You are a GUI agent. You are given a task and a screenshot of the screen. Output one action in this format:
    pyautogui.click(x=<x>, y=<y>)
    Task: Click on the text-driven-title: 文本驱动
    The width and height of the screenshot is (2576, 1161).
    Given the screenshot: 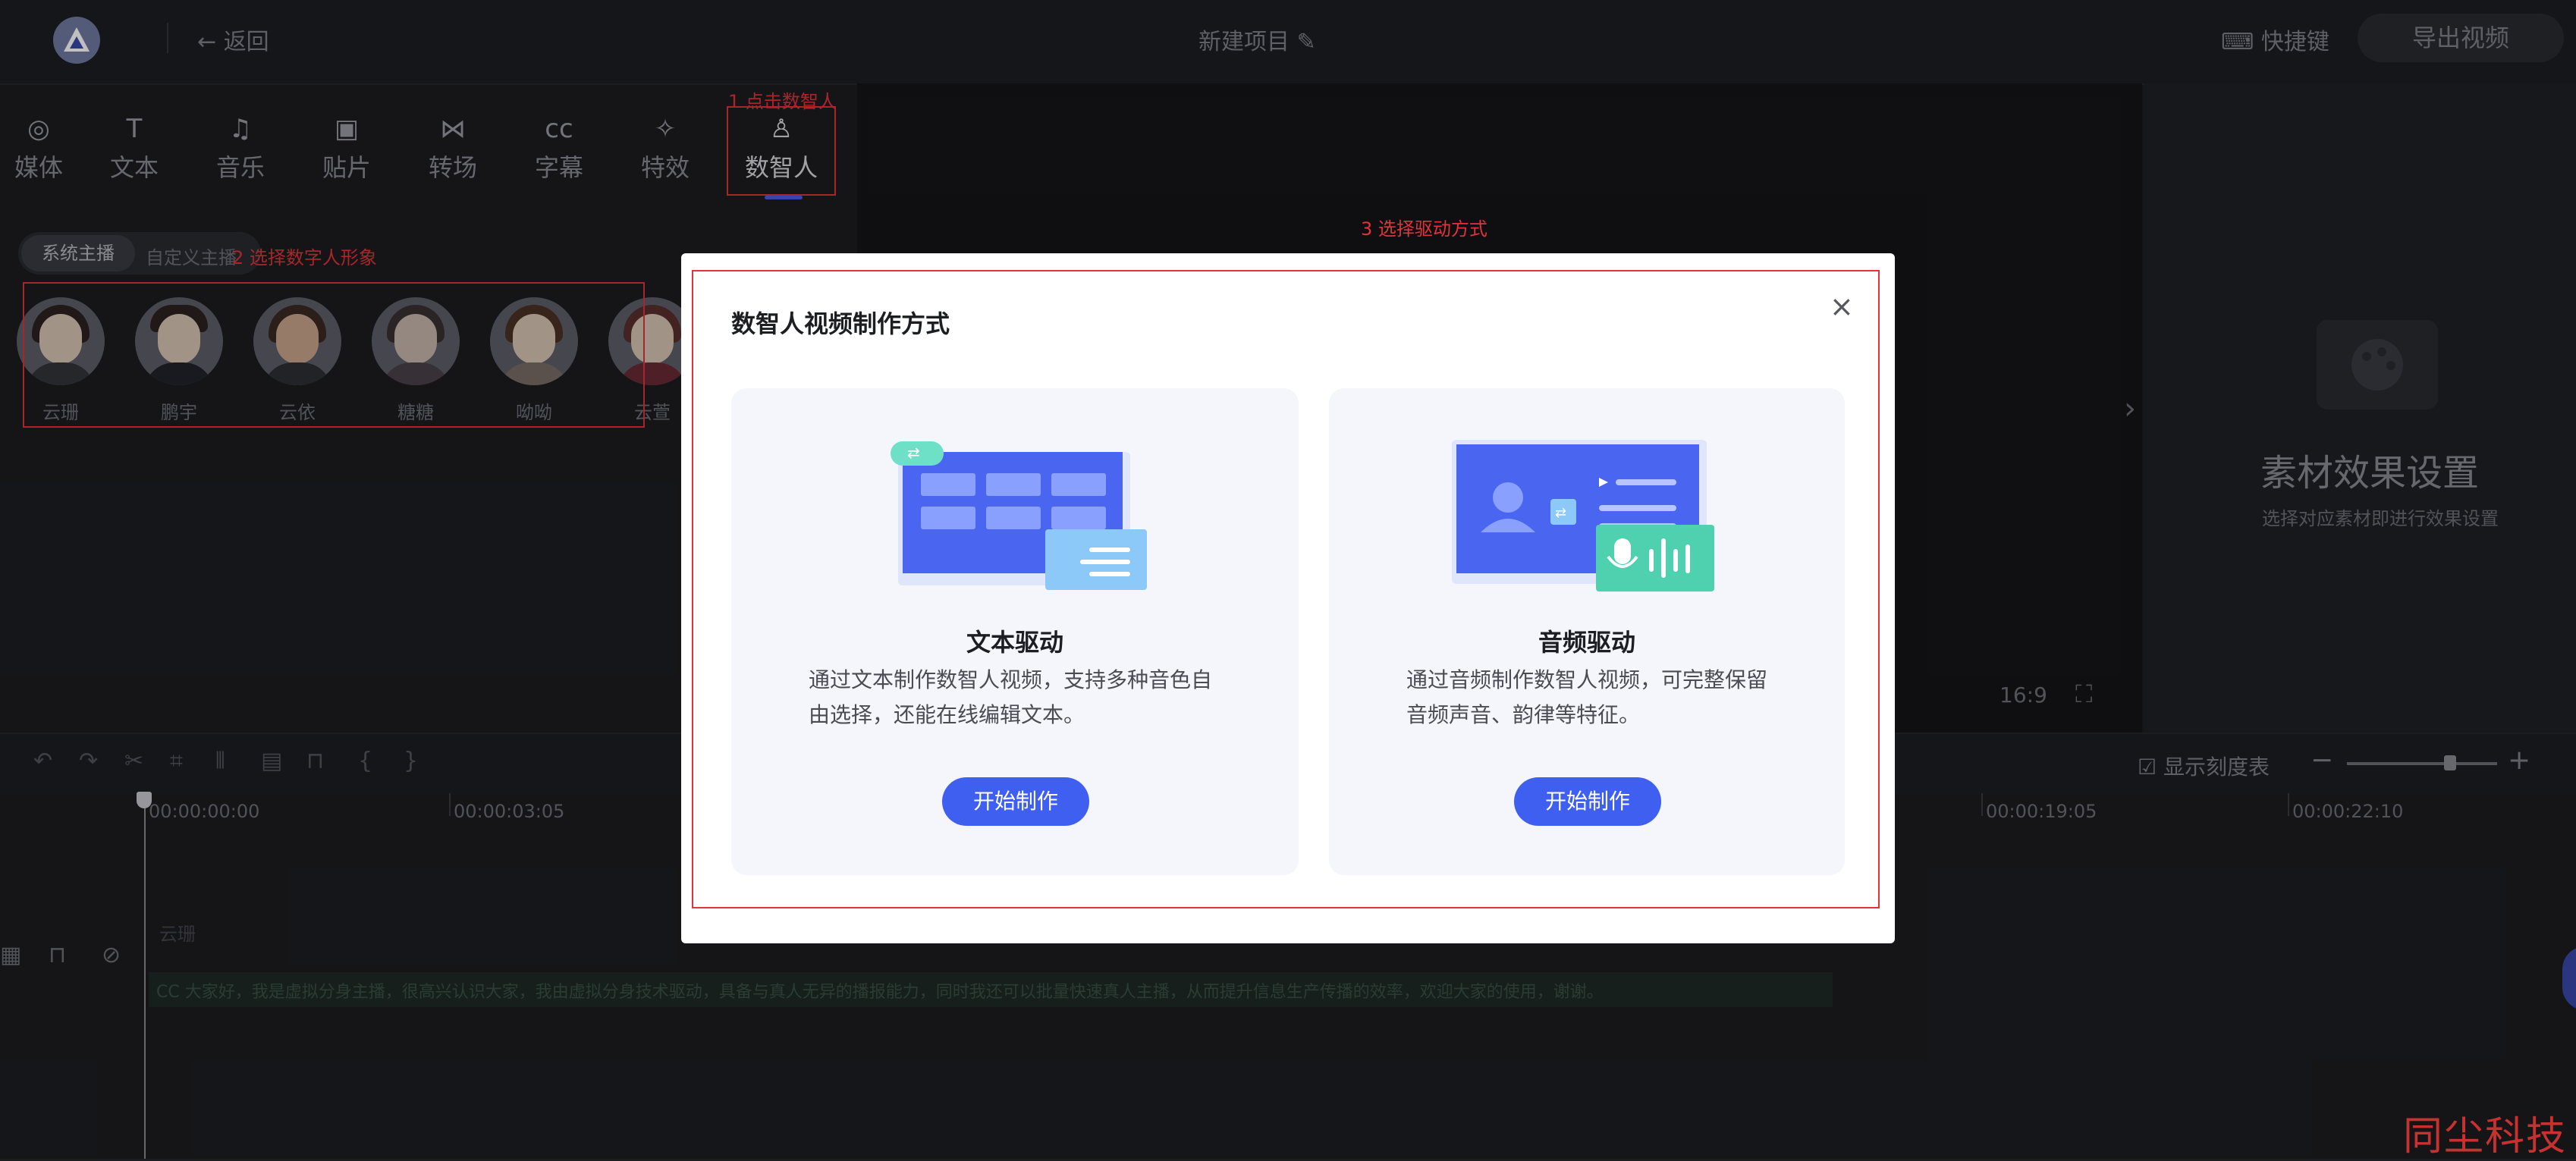 What is the action you would take?
    pyautogui.click(x=1014, y=642)
    